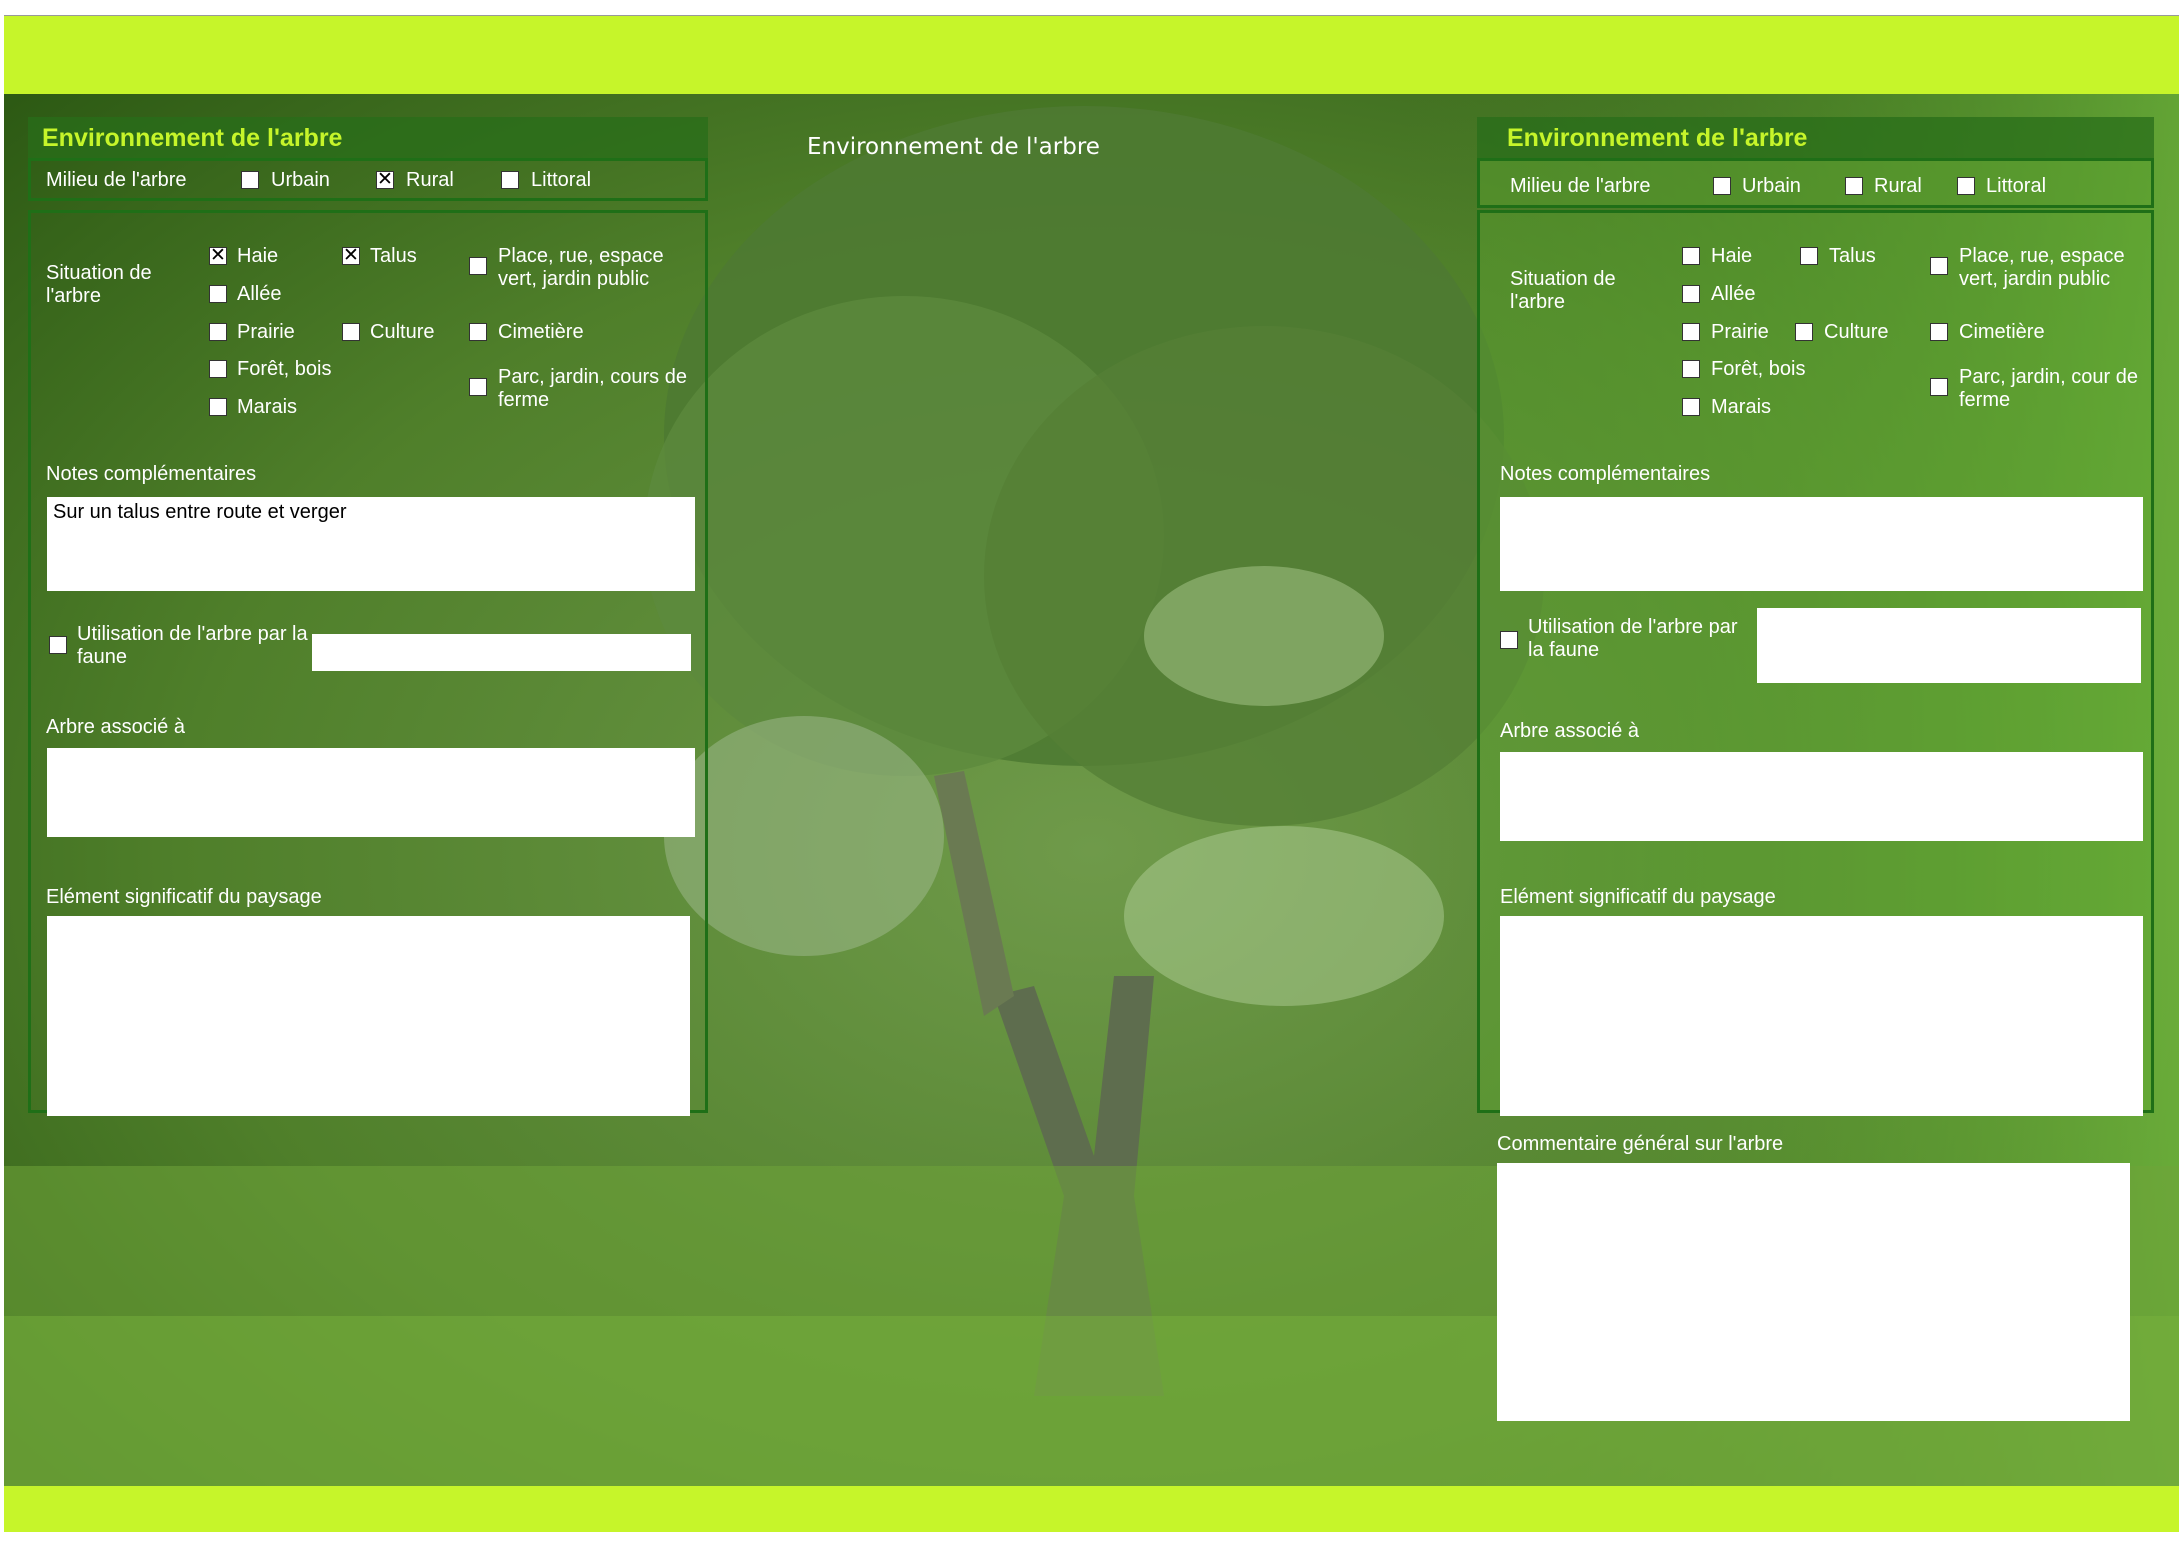  What do you see at coordinates (501, 652) in the screenshot?
I see `left-faune-field` at bounding box center [501, 652].